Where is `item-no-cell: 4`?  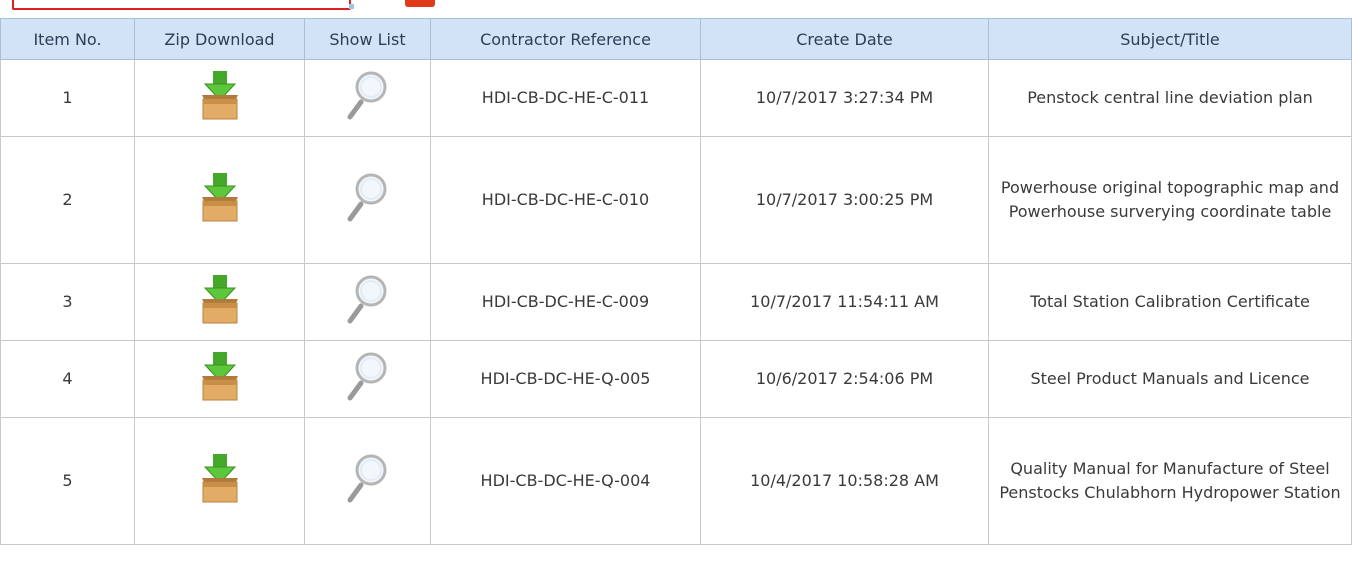
item-no-cell: 4 is located at coordinates (67, 379).